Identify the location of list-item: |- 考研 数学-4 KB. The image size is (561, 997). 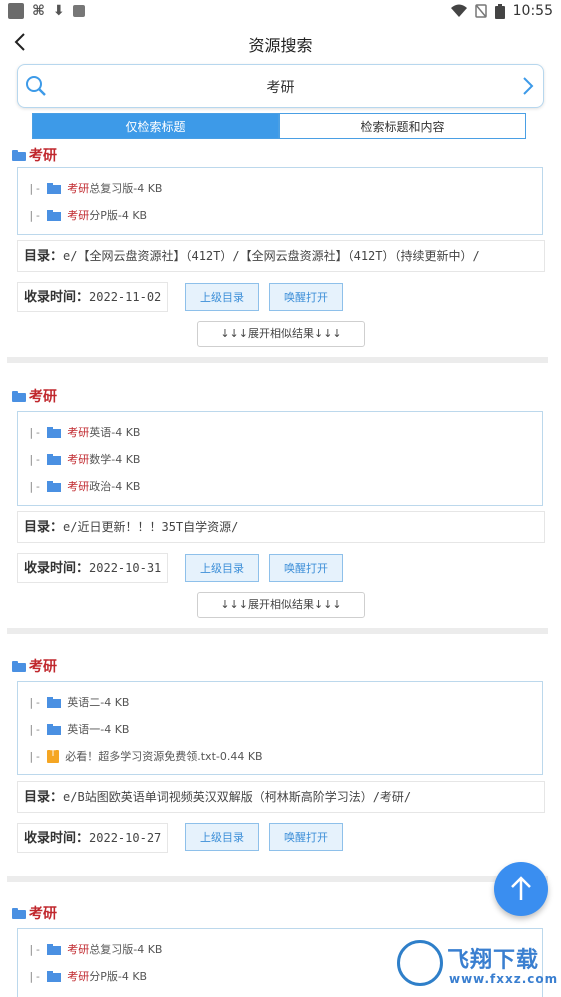
(84, 459).